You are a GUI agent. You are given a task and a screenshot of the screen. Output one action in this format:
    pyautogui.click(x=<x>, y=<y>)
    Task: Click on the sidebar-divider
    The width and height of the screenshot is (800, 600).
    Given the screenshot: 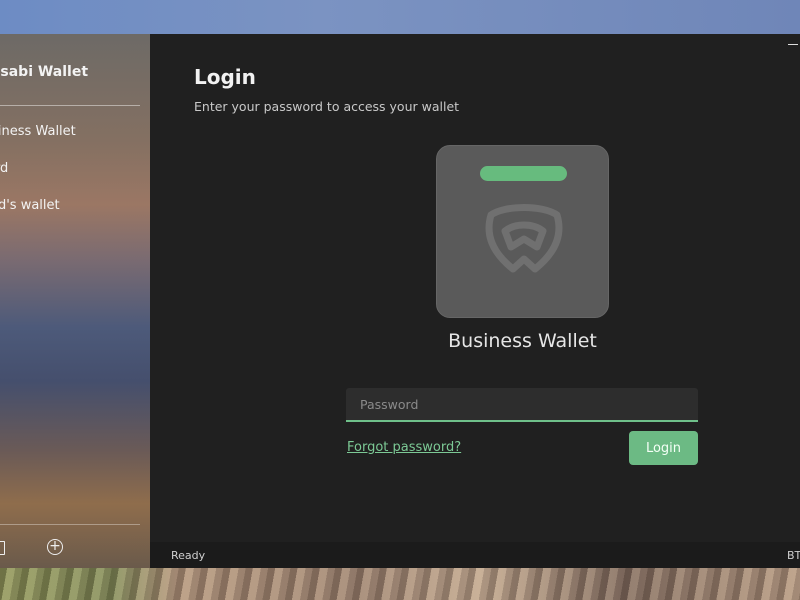 What is the action you would take?
    pyautogui.click(x=70, y=105)
    